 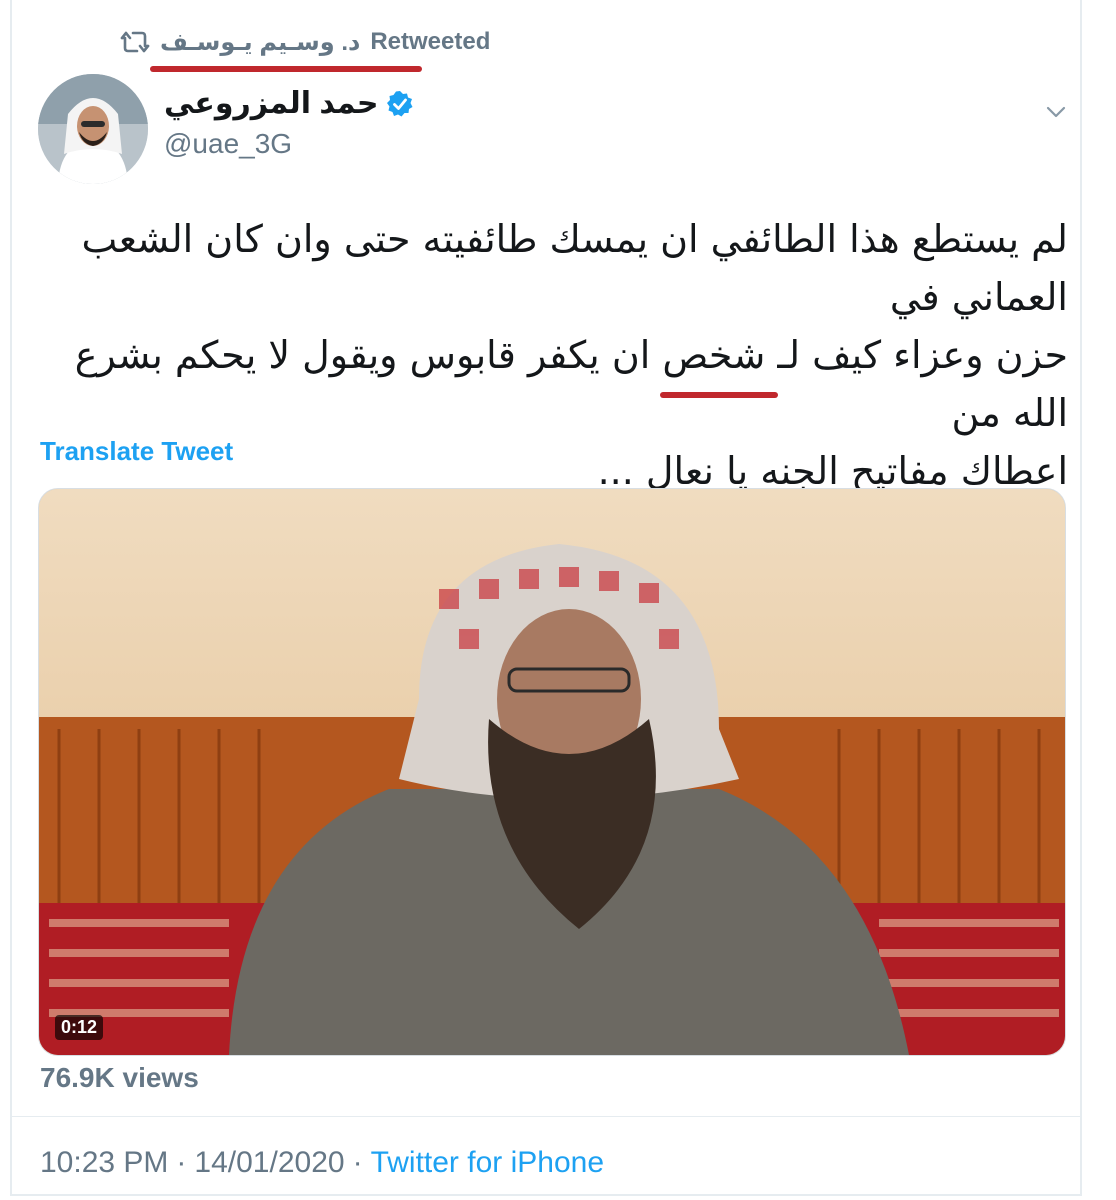 I want to click on translate-tweet-link: Translate Tweet, so click(x=136, y=451).